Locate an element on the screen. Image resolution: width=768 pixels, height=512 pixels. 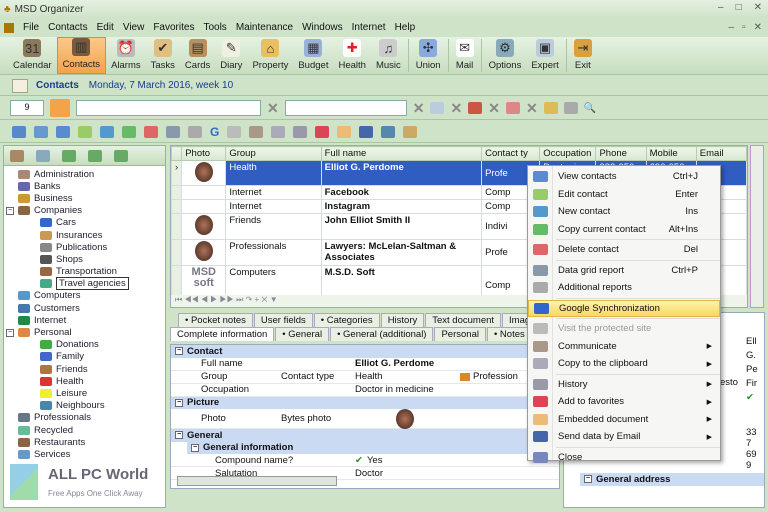
tab-general: • General is located at coordinates (302, 334).